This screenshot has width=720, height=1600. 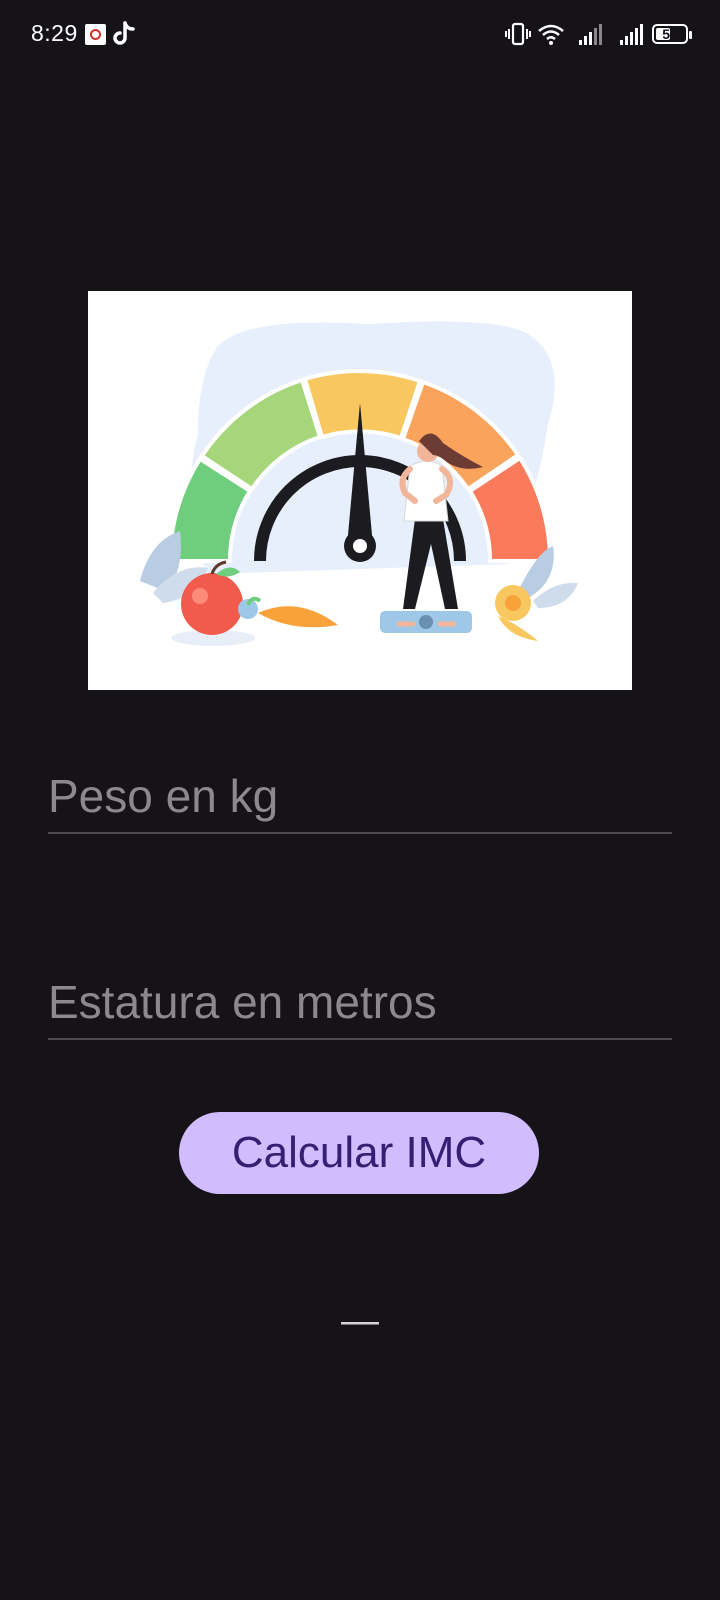 I want to click on gauge-segment-yellow, so click(x=362, y=405).